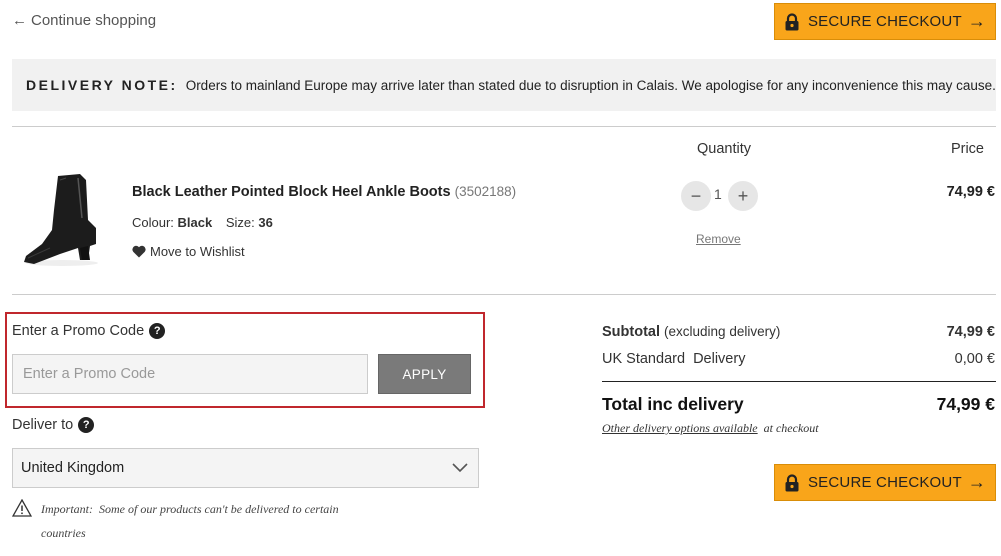  I want to click on deliver-to-label: Deliver to, so click(43, 425).